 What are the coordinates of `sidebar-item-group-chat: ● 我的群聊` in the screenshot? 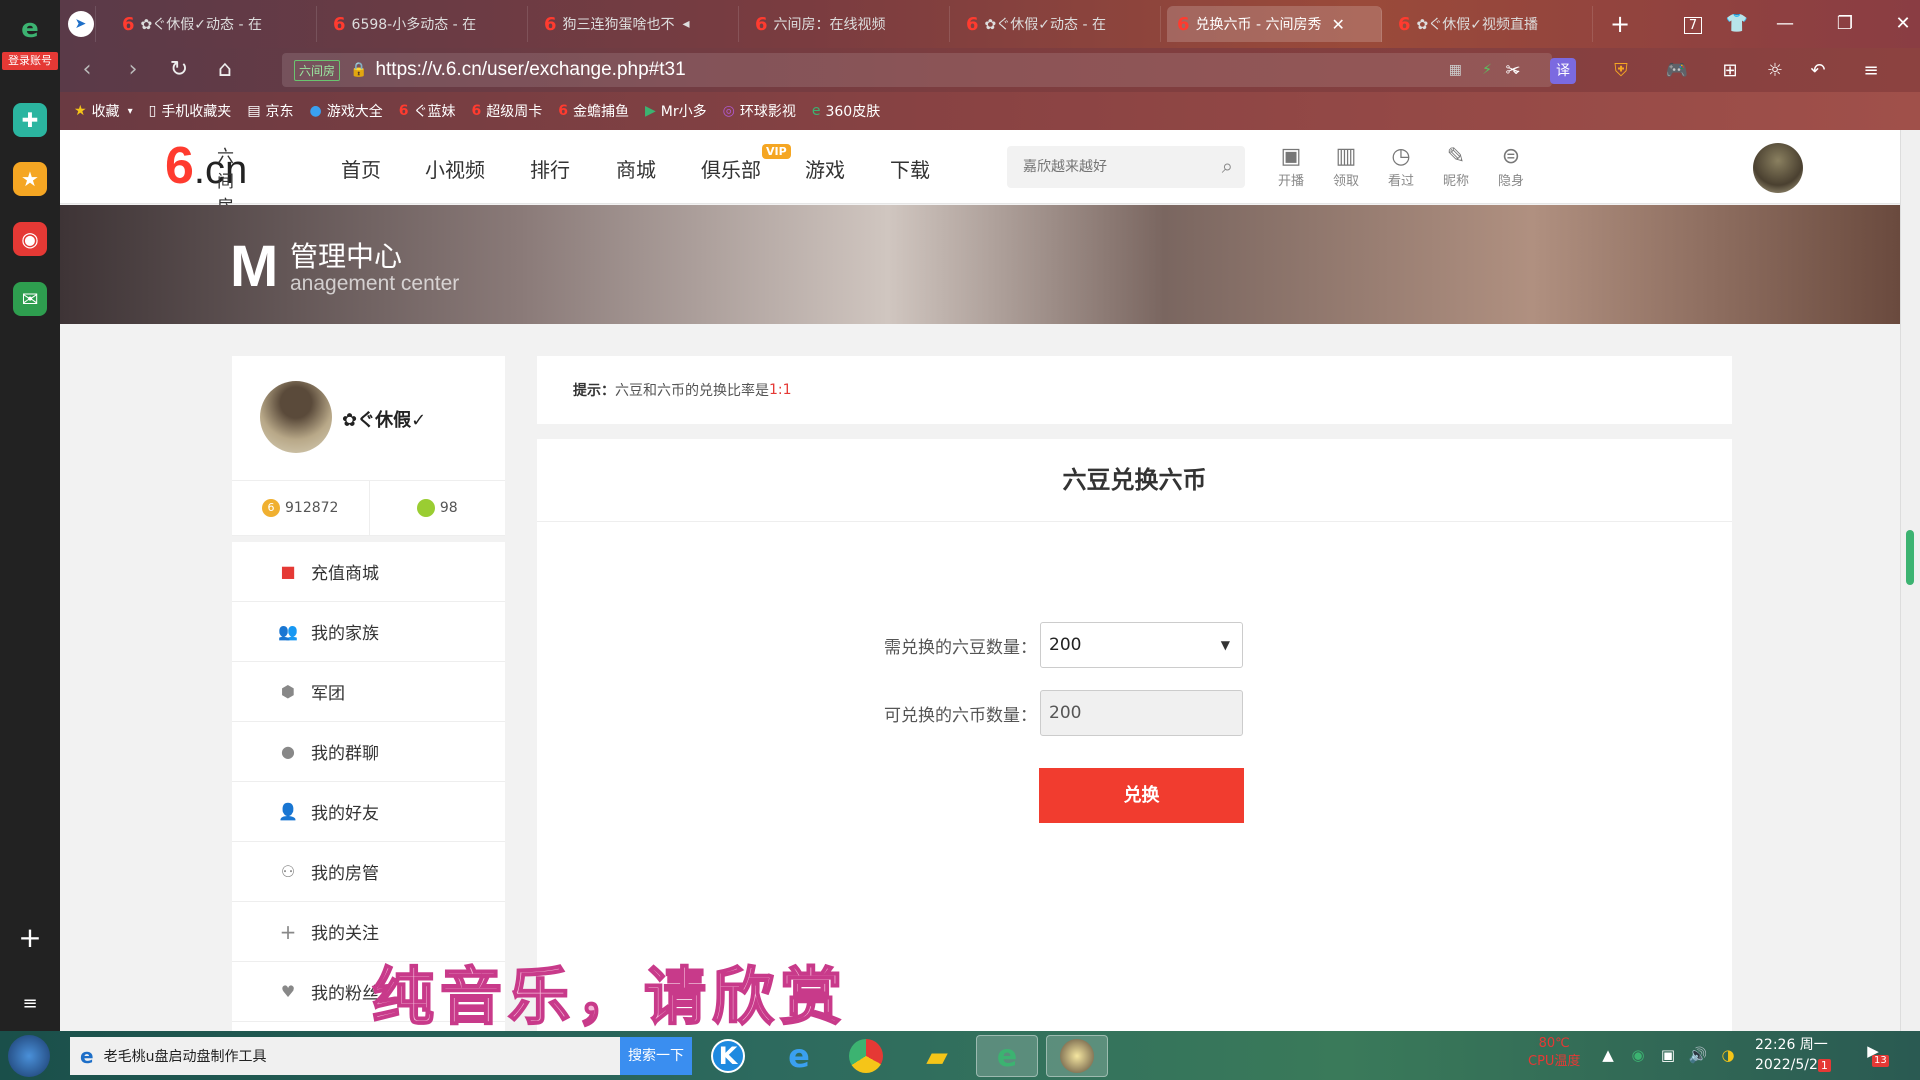 It's located at (368, 752).